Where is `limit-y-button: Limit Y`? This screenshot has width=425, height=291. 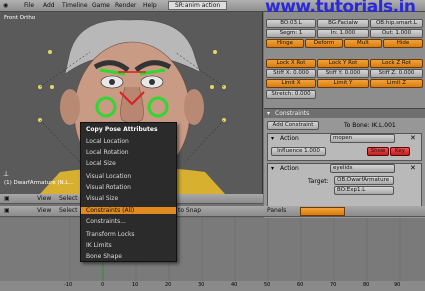 limit-y-button: Limit Y is located at coordinates (343, 83).